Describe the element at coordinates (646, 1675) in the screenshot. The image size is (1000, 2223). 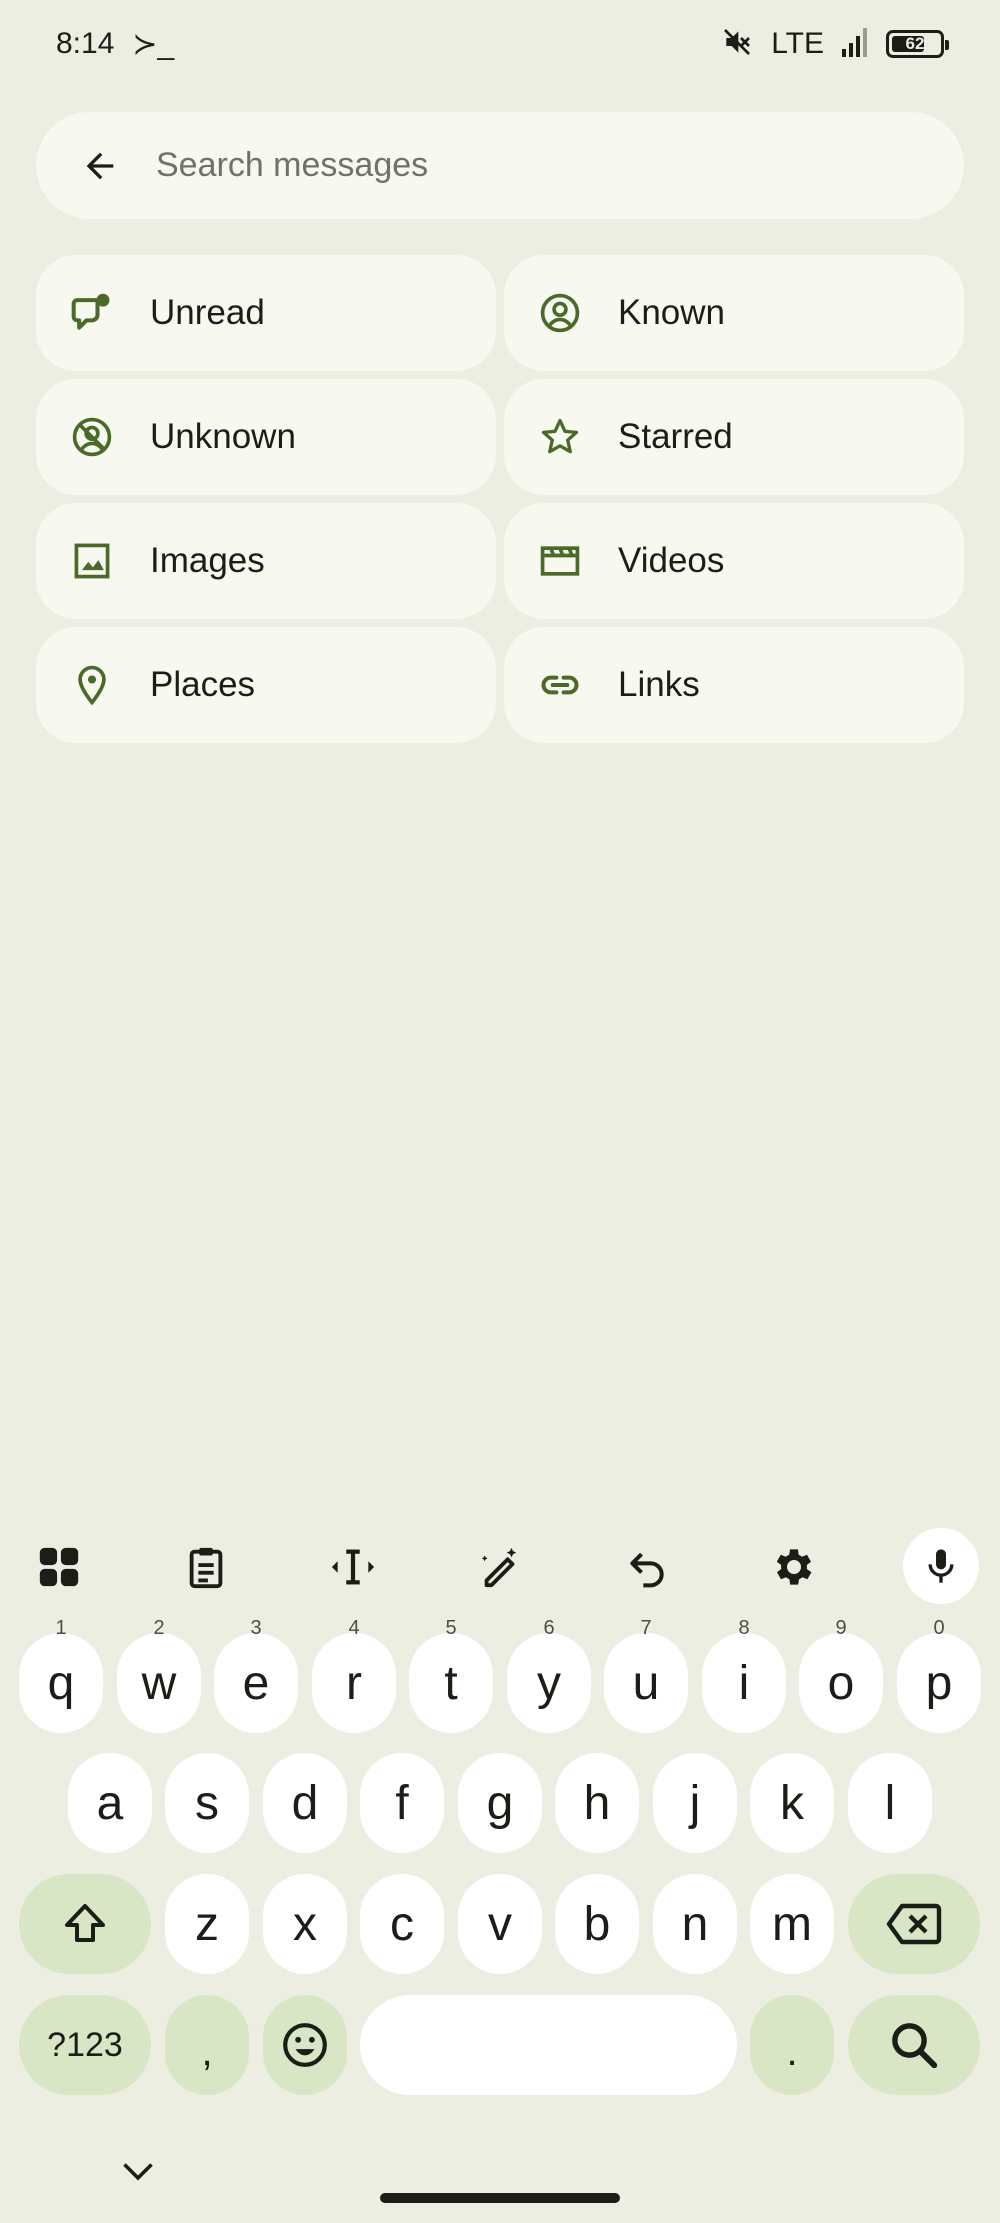
I see `key-u: 7u` at that location.